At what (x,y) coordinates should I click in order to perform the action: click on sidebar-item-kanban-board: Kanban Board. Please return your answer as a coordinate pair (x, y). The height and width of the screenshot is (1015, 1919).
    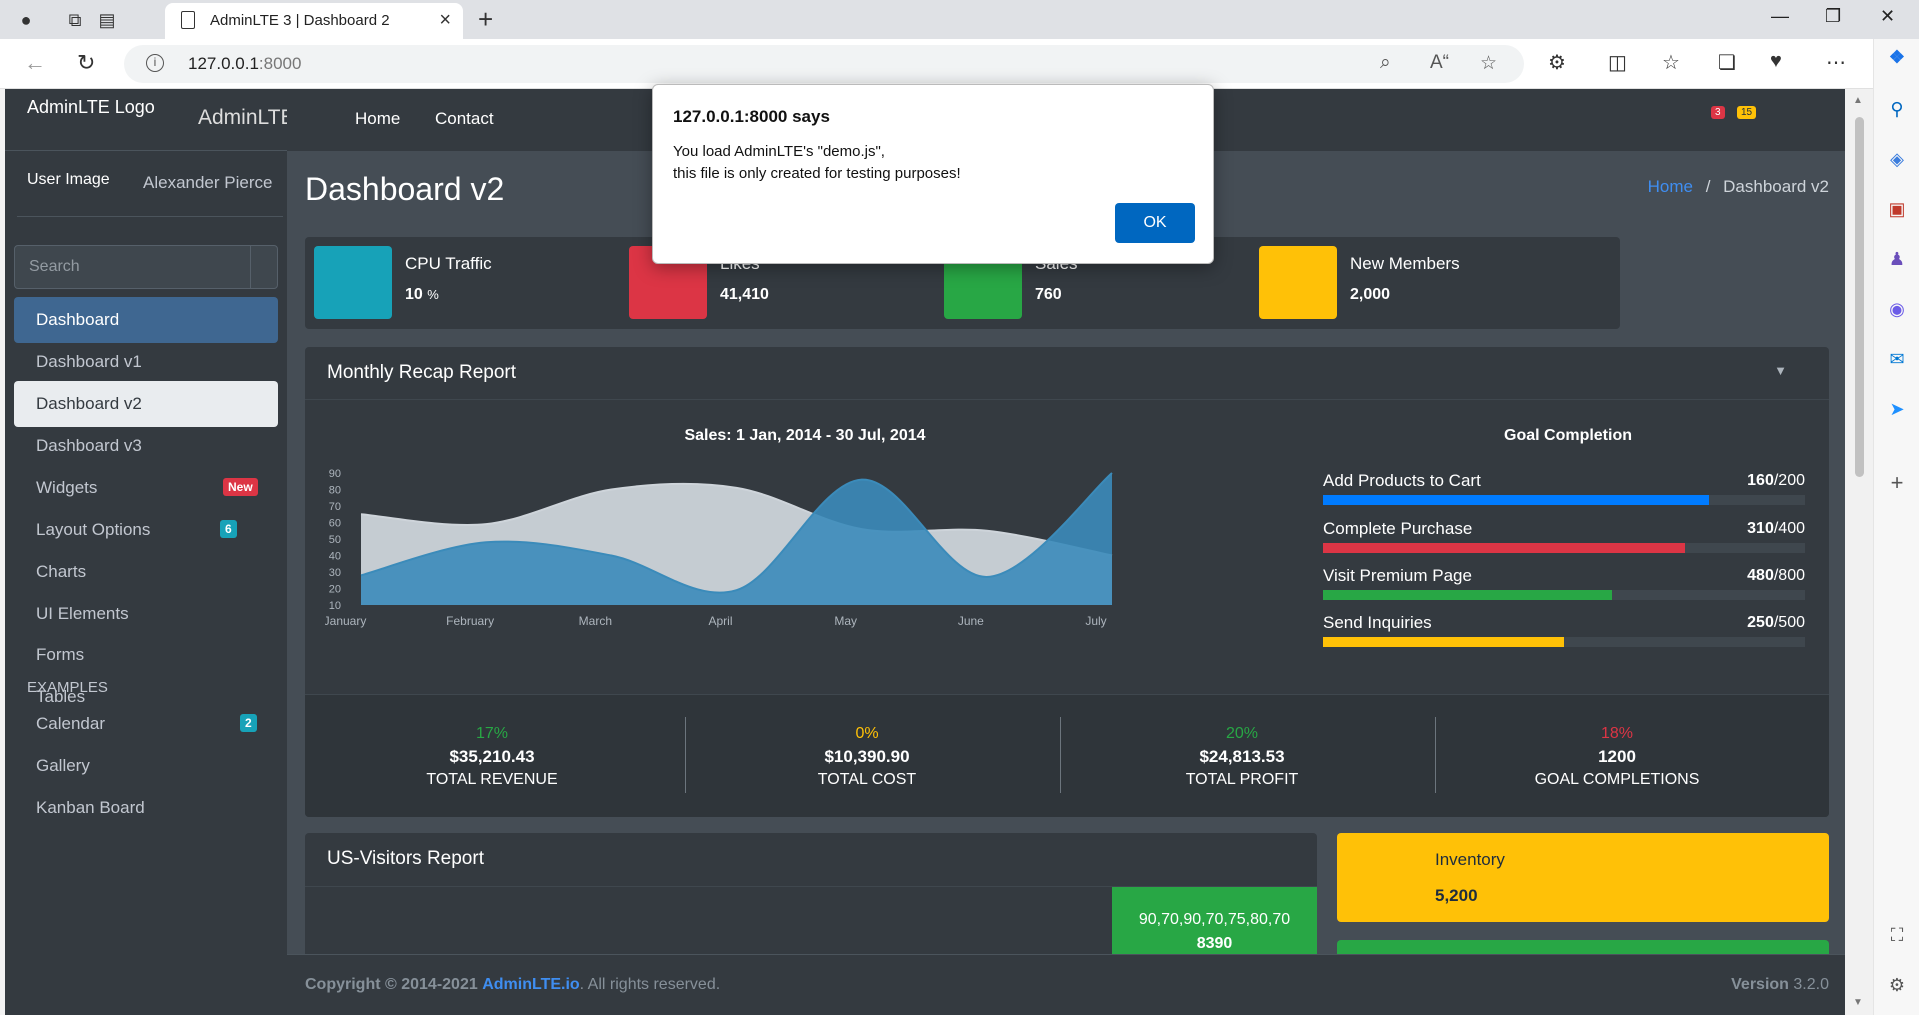
    Looking at the image, I should click on (146, 808).